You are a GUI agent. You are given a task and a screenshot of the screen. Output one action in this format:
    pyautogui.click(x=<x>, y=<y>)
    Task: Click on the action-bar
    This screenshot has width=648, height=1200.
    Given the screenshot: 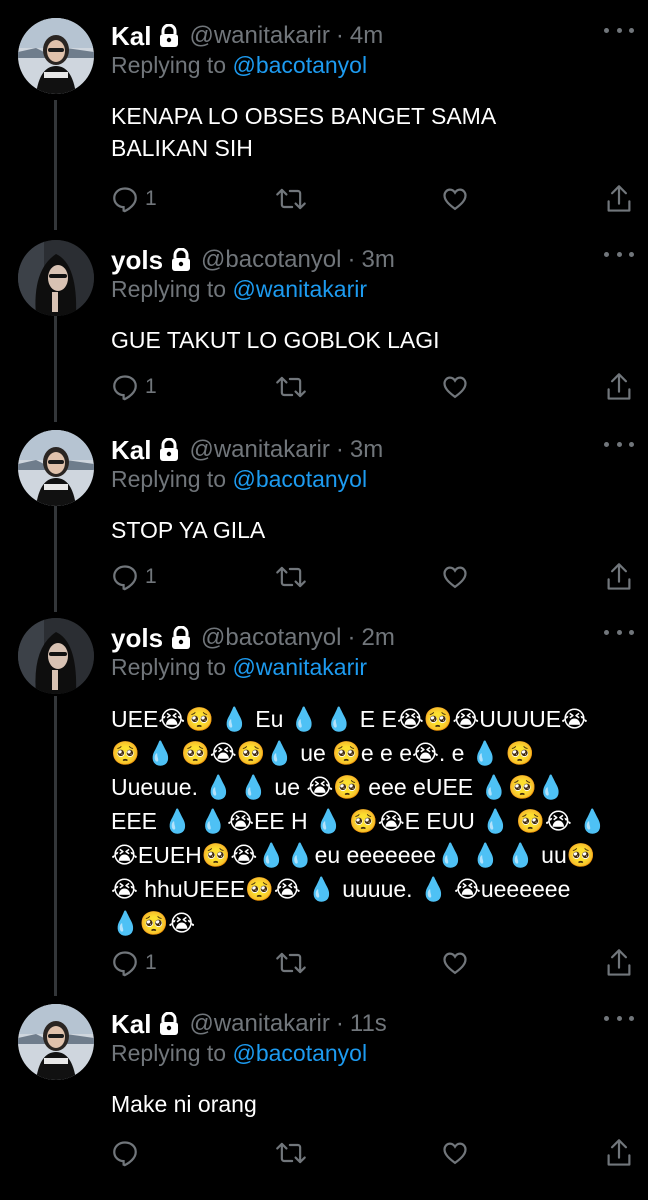 What is the action you would take?
    pyautogui.click(x=371, y=1153)
    